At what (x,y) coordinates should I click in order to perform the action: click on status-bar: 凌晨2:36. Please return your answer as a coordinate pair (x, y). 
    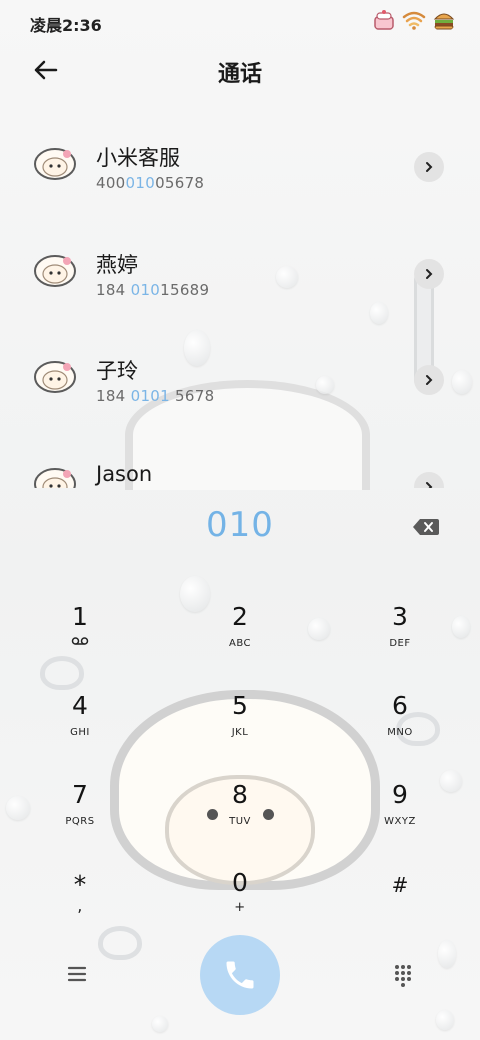
    Looking at the image, I should click on (240, 22).